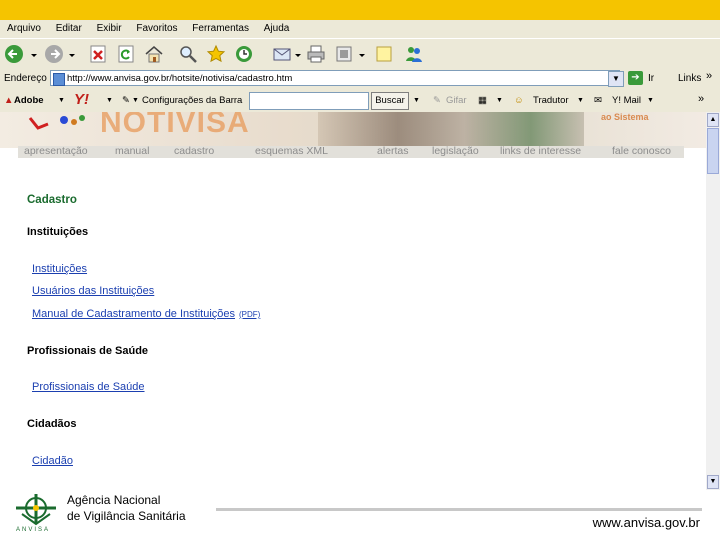 The image size is (720, 540). I want to click on go-arrow-icon: ➔, so click(635, 78).